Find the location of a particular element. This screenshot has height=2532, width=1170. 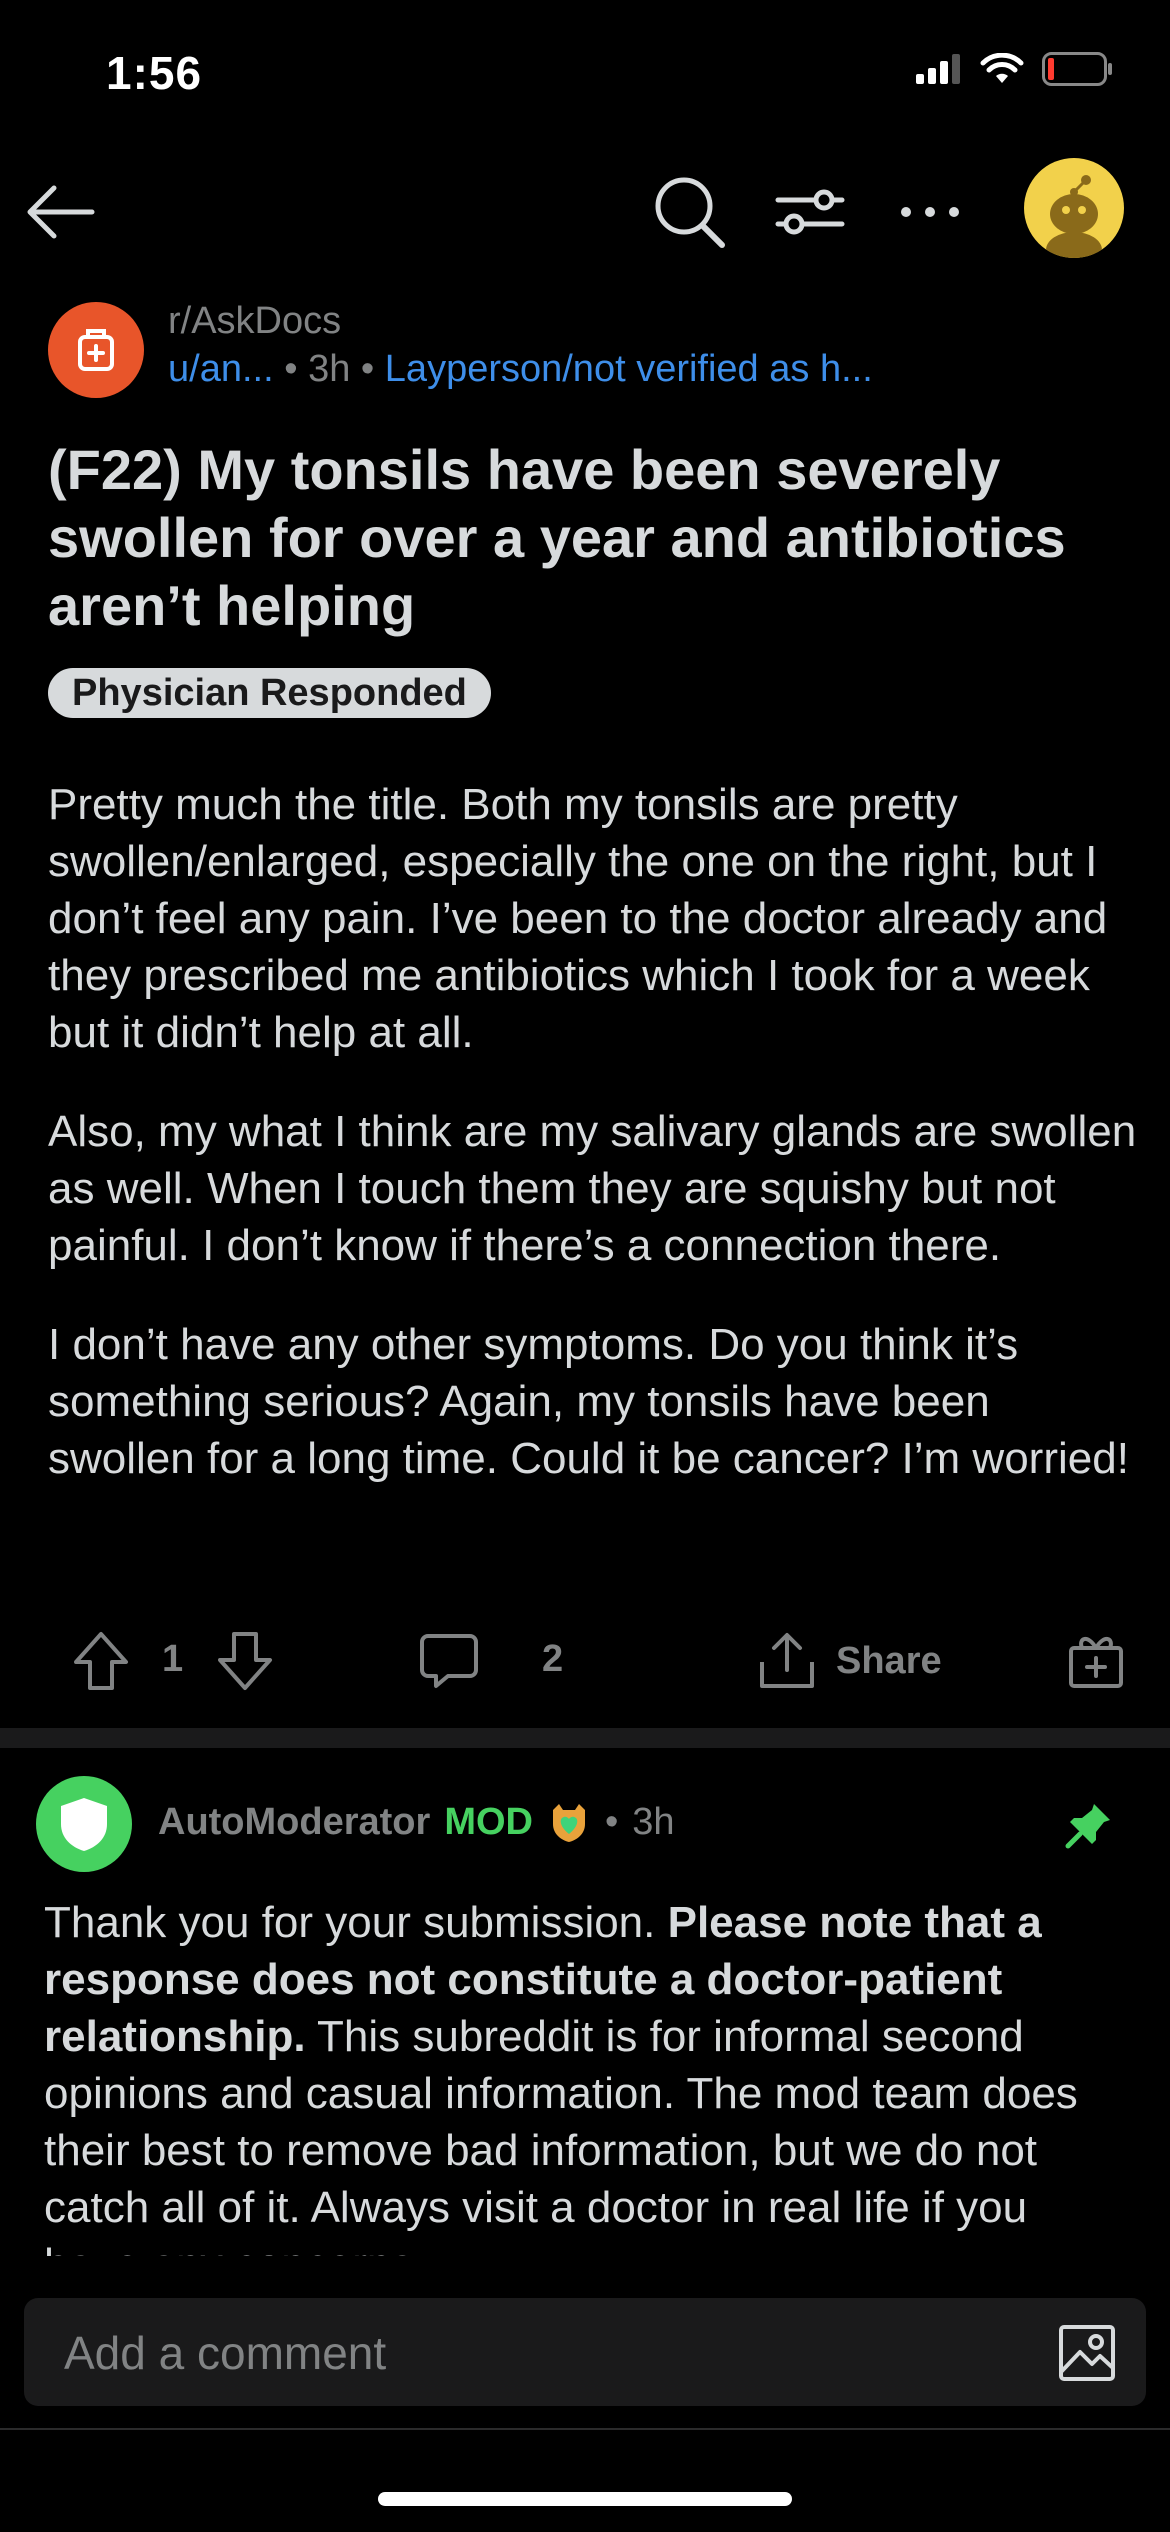

medical-kit-icon is located at coordinates (96, 350).